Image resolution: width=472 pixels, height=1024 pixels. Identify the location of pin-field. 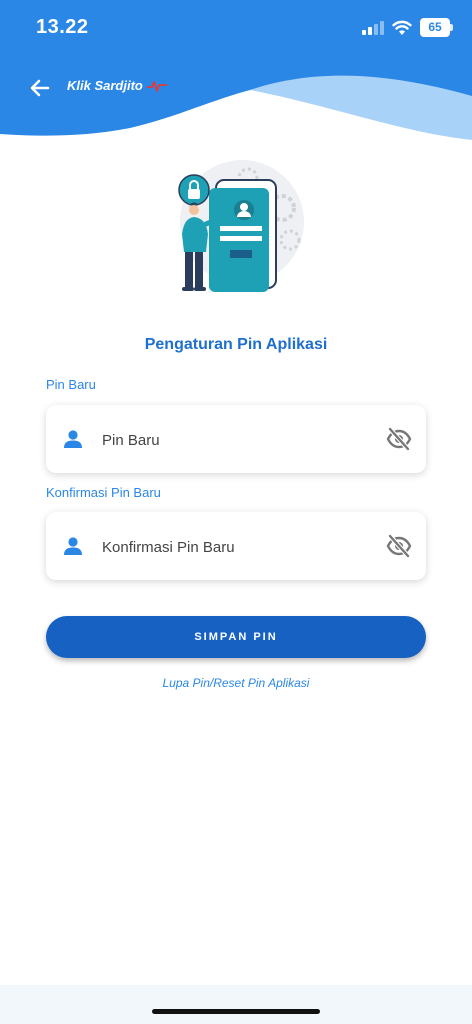
(236, 439).